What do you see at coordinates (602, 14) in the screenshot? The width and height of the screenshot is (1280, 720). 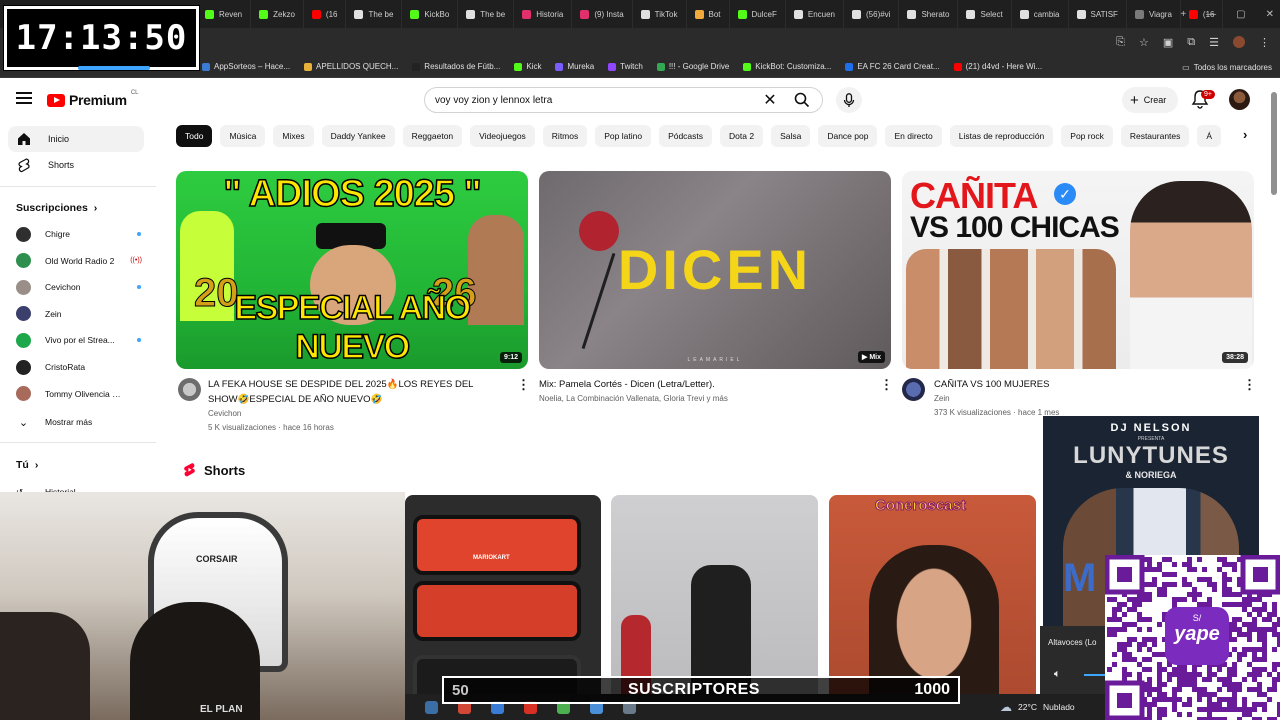 I see `browser-tab: (9) Insta` at bounding box center [602, 14].